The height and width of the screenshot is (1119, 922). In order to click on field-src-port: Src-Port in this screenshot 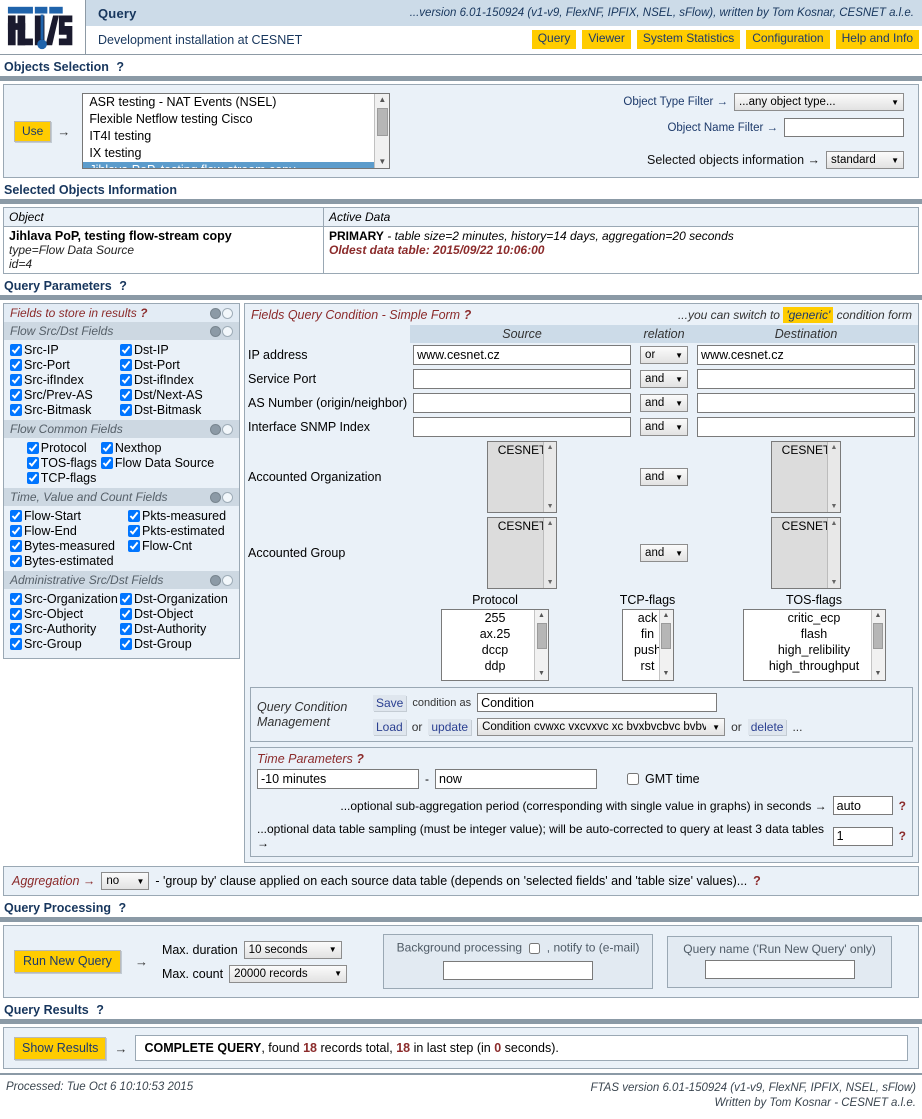, I will do `click(65, 365)`.